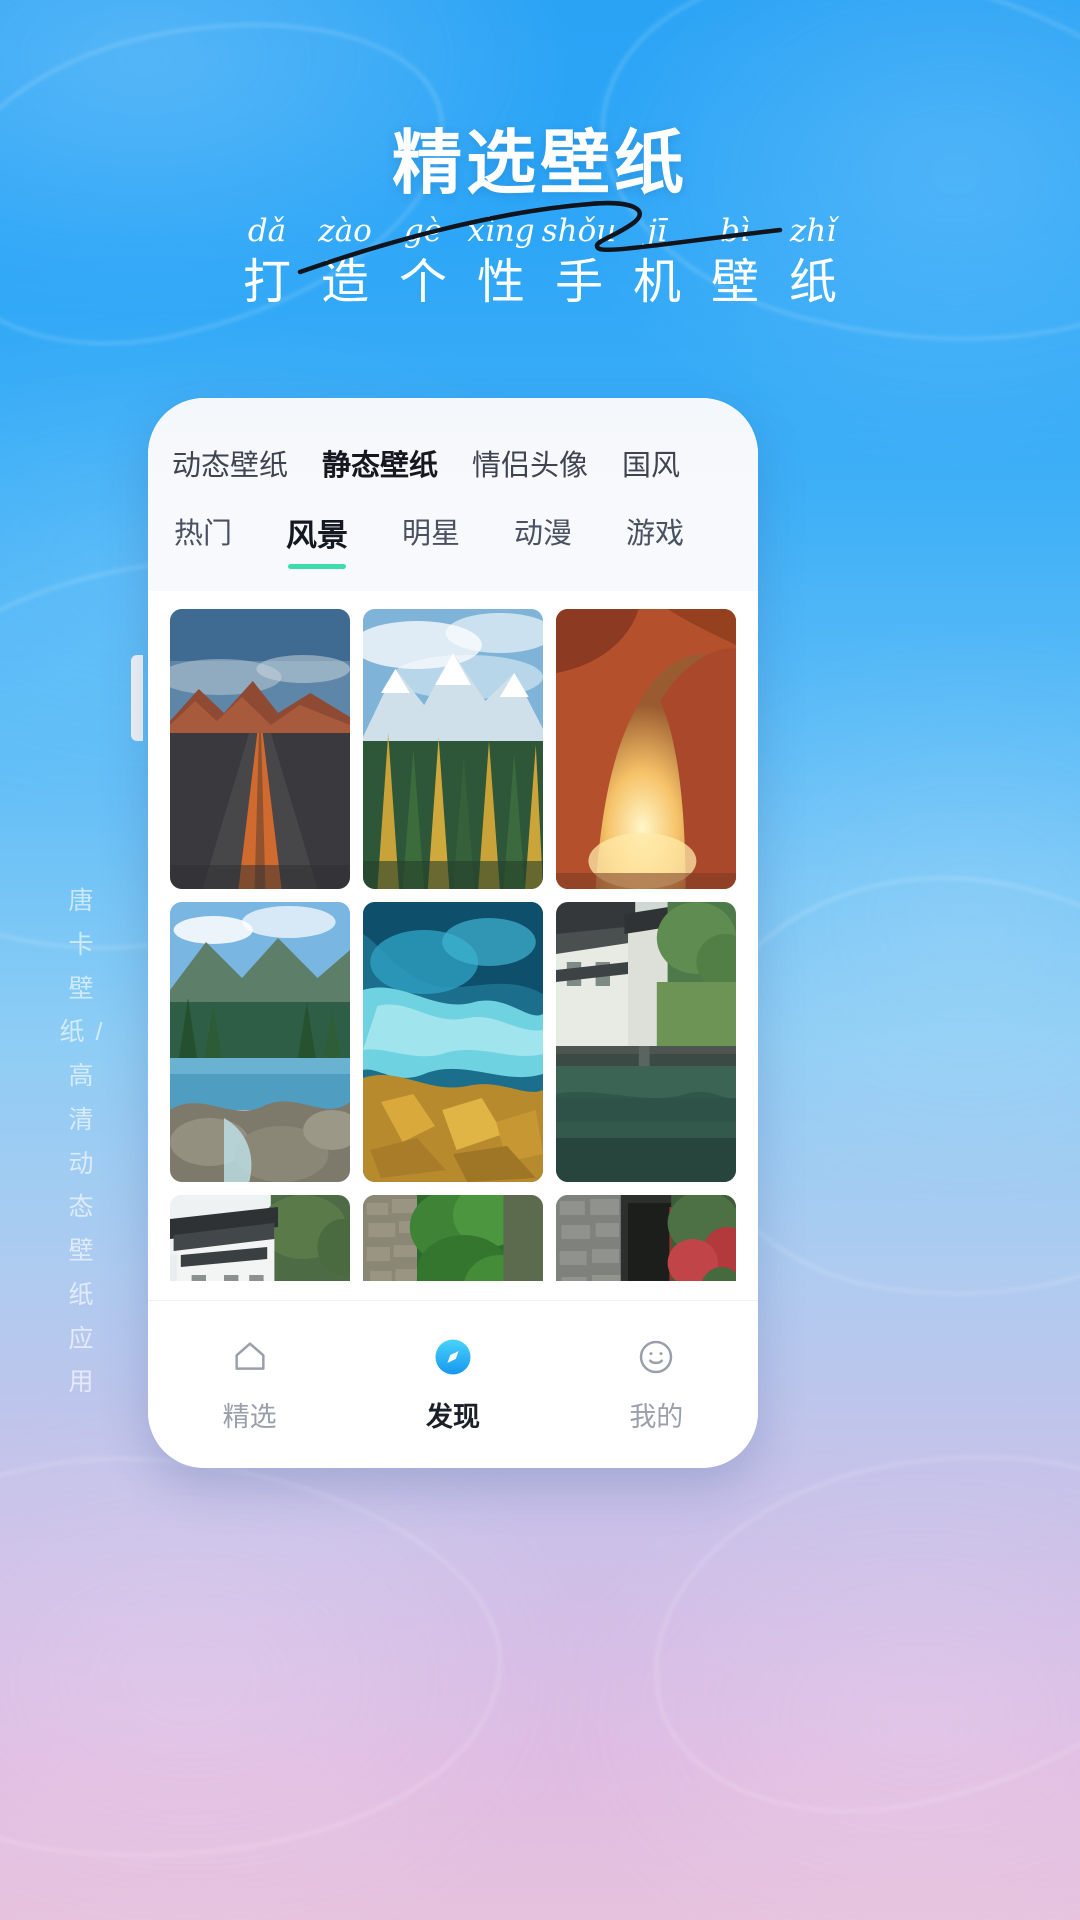 Image resolution: width=1080 pixels, height=1920 pixels. I want to click on category-tab-label: 热门, so click(203, 533).